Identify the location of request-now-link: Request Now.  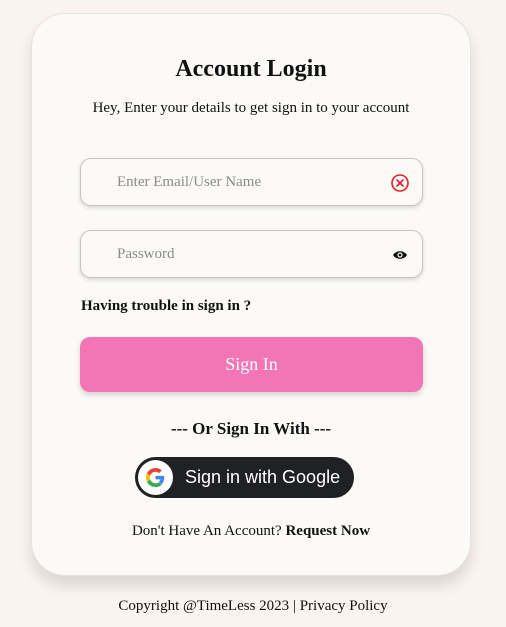
(327, 531).